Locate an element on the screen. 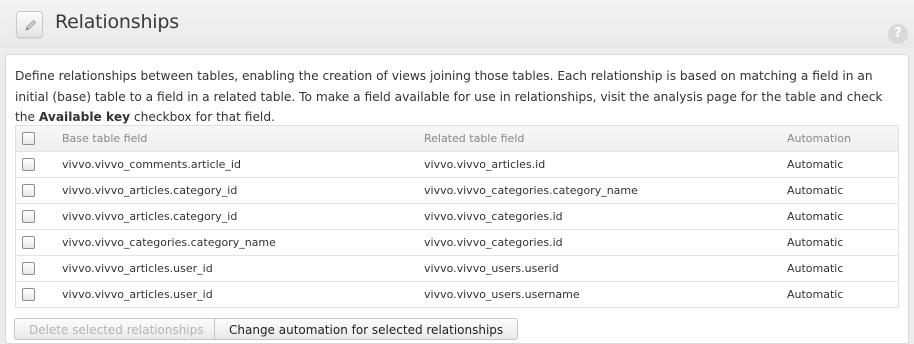 This screenshot has width=914, height=344. column-header-automation: Automation is located at coordinates (819, 138).